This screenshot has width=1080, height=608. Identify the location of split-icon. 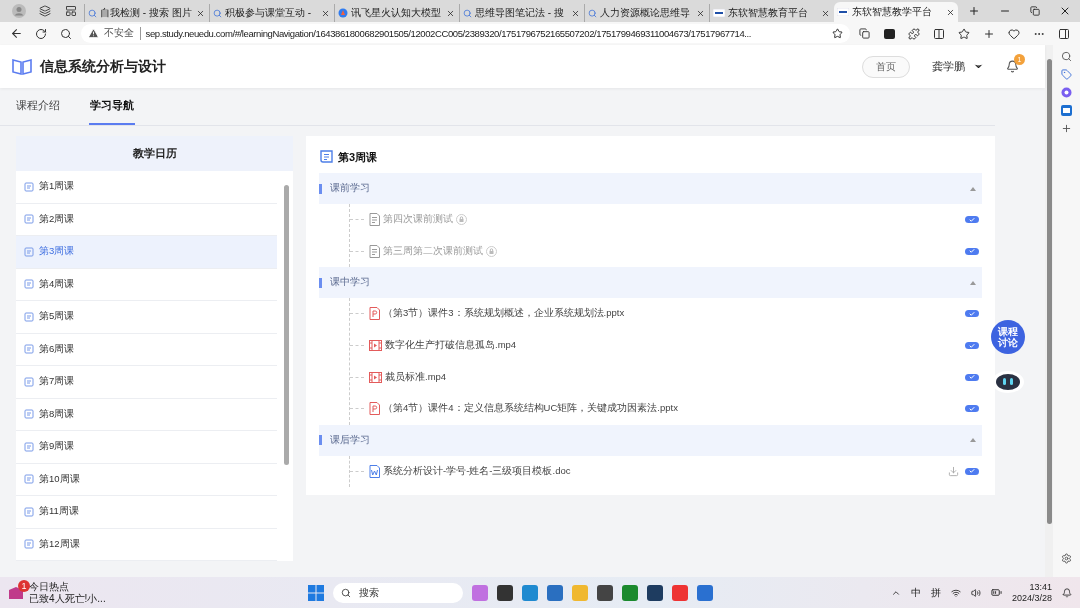
(865, 33).